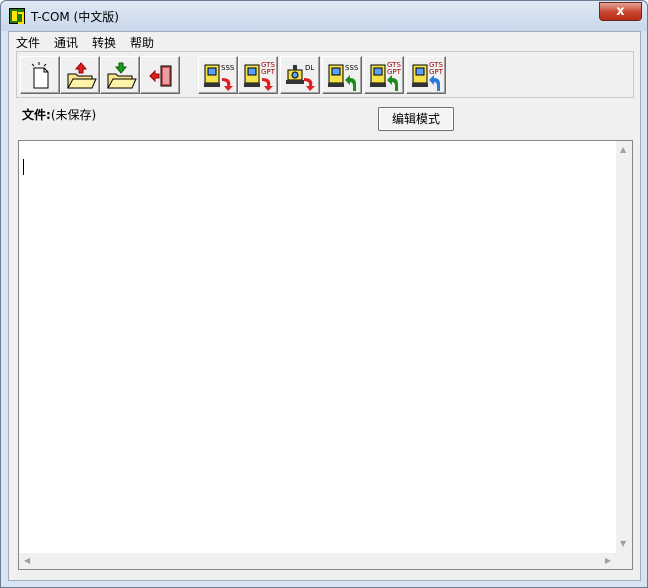  Describe the element at coordinates (623, 544) in the screenshot. I see `scroll-down-icon: ▼` at that location.